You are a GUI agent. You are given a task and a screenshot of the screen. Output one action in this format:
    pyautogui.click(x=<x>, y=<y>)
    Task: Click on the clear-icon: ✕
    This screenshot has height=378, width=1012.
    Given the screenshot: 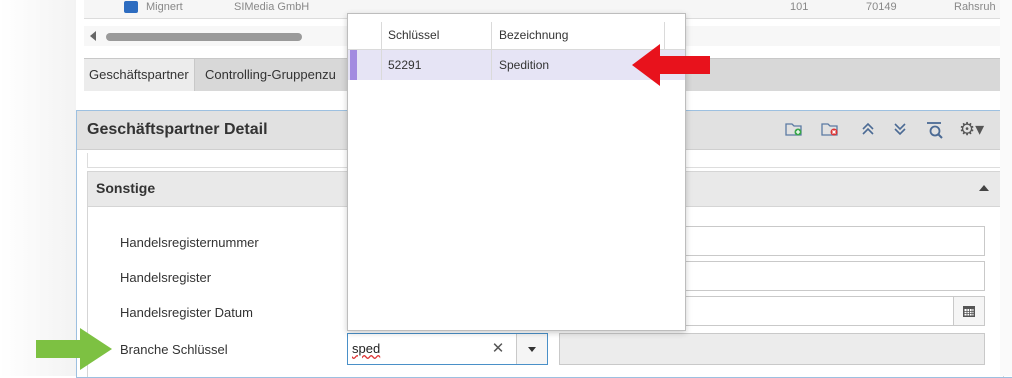 What is the action you would take?
    pyautogui.click(x=498, y=349)
    